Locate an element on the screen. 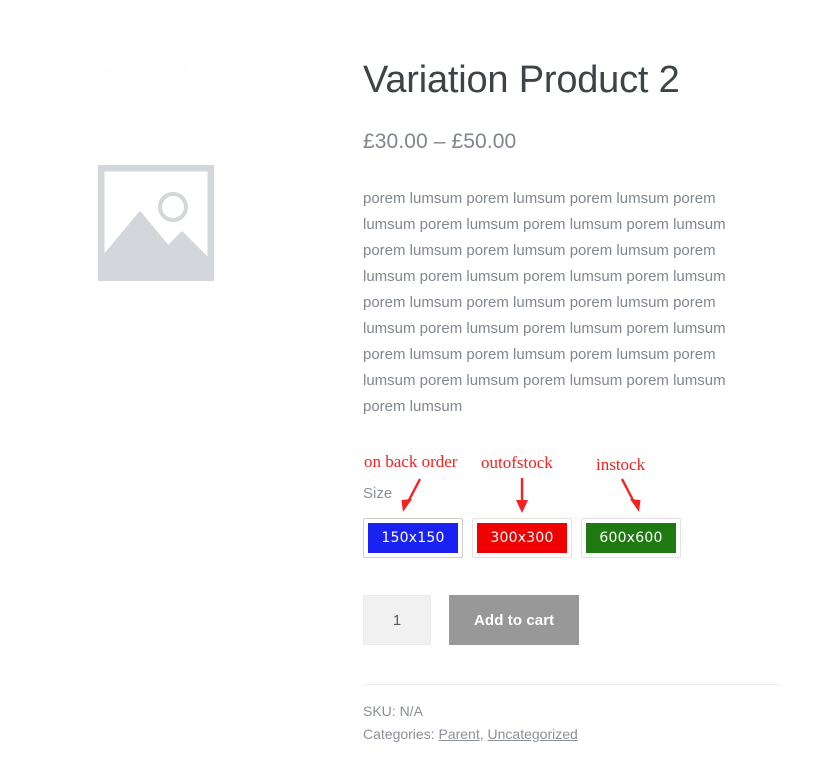 Image resolution: width=818 pixels, height=762 pixels. categories-label: Categories: is located at coordinates (399, 734).